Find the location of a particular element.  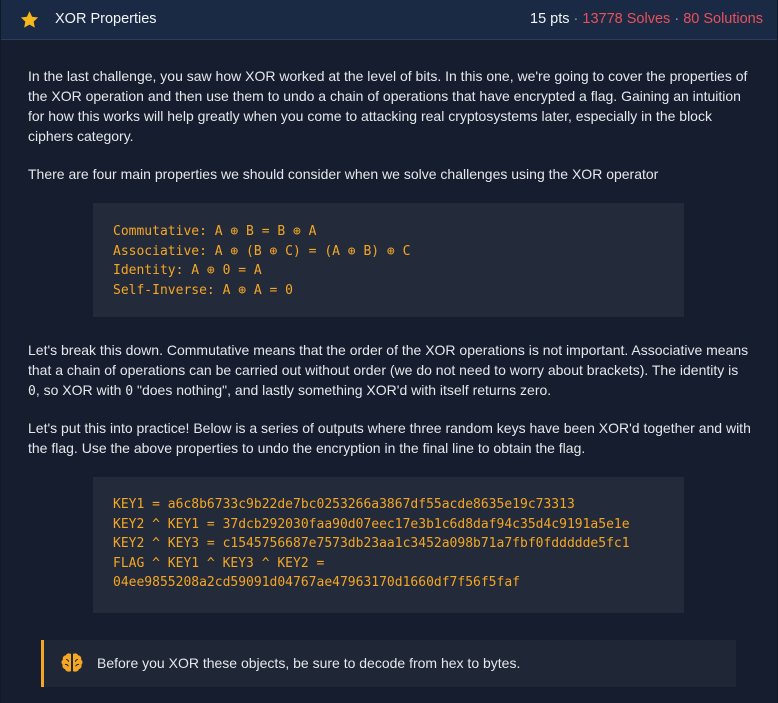

code-line: Identity: A ⊕ 0 = A is located at coordinates (187, 270).